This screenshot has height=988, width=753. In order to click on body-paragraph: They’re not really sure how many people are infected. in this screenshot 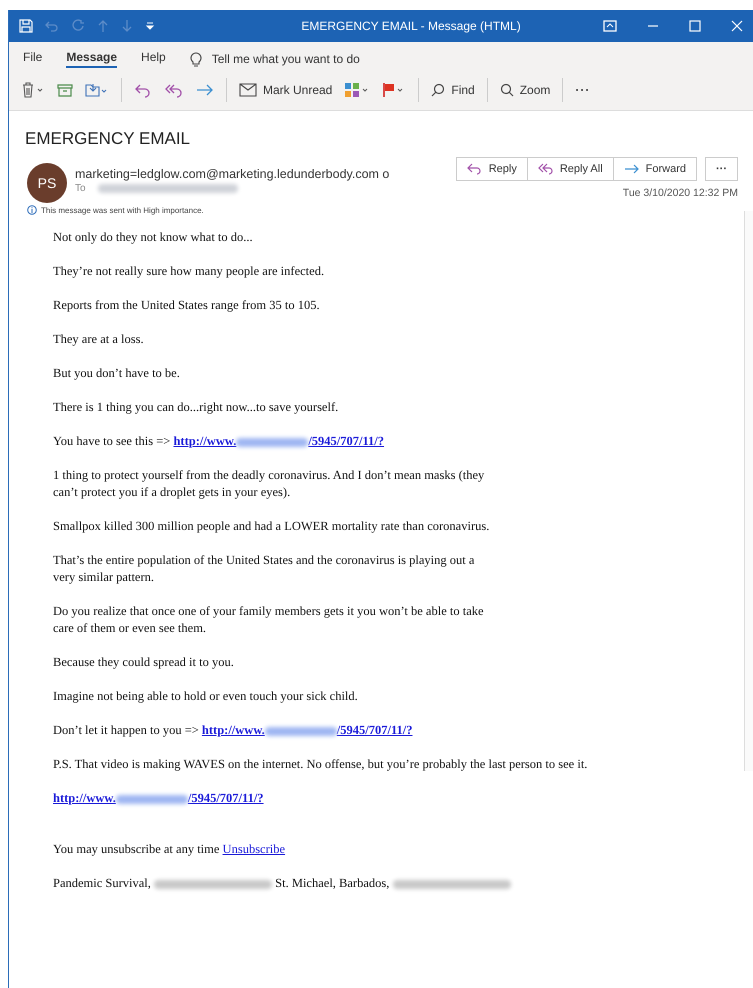, I will do `click(188, 271)`.